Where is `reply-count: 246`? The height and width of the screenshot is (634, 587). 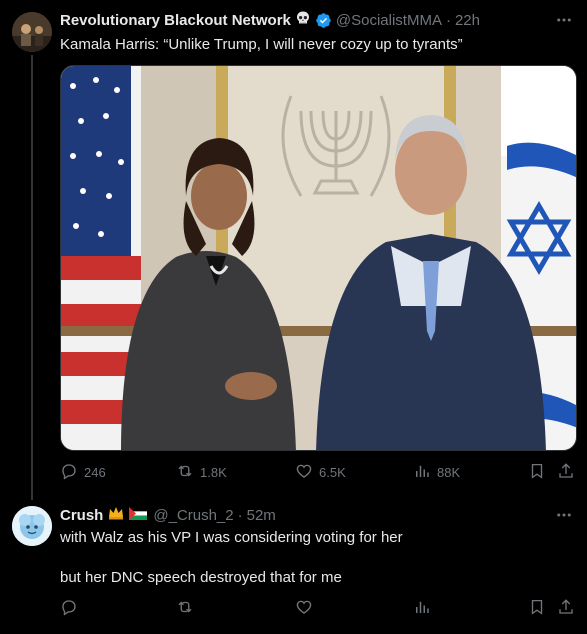
reply-count: 246 is located at coordinates (95, 472).